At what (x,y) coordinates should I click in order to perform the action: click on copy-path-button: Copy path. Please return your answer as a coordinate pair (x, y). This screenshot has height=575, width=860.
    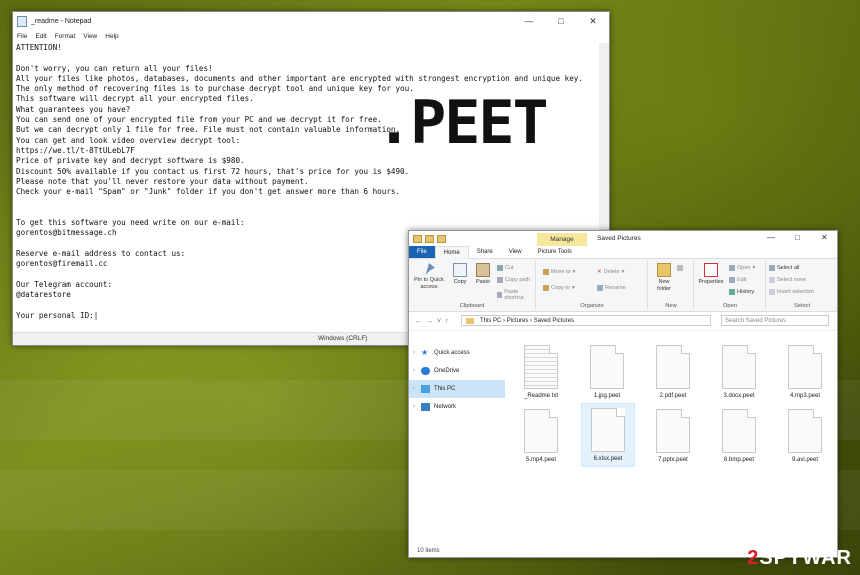
    Looking at the image, I should click on (513, 280).